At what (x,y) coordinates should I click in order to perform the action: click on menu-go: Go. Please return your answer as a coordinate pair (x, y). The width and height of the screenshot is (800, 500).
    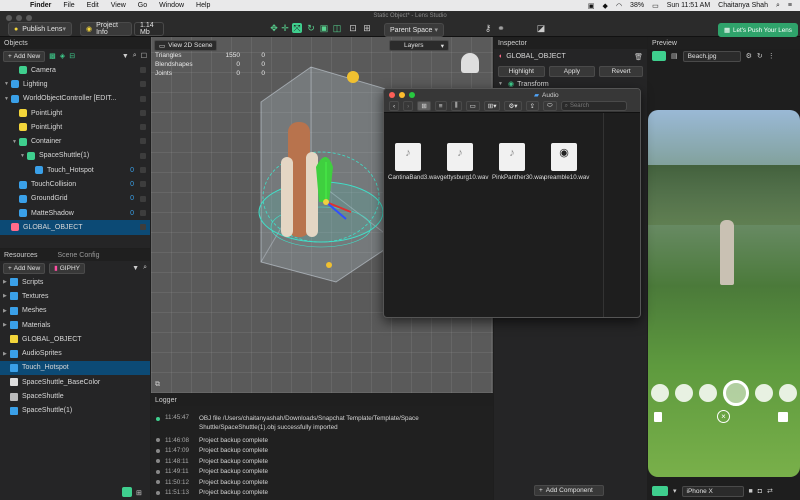
    Looking at the image, I should click on (142, 5).